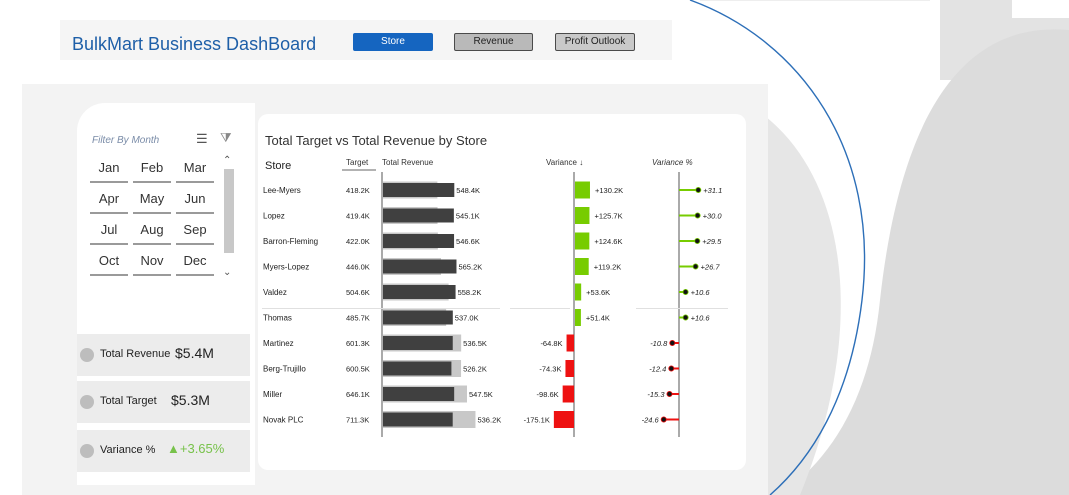  I want to click on kpi-variance-pct: Variance % ▲+3.65%, so click(163, 451).